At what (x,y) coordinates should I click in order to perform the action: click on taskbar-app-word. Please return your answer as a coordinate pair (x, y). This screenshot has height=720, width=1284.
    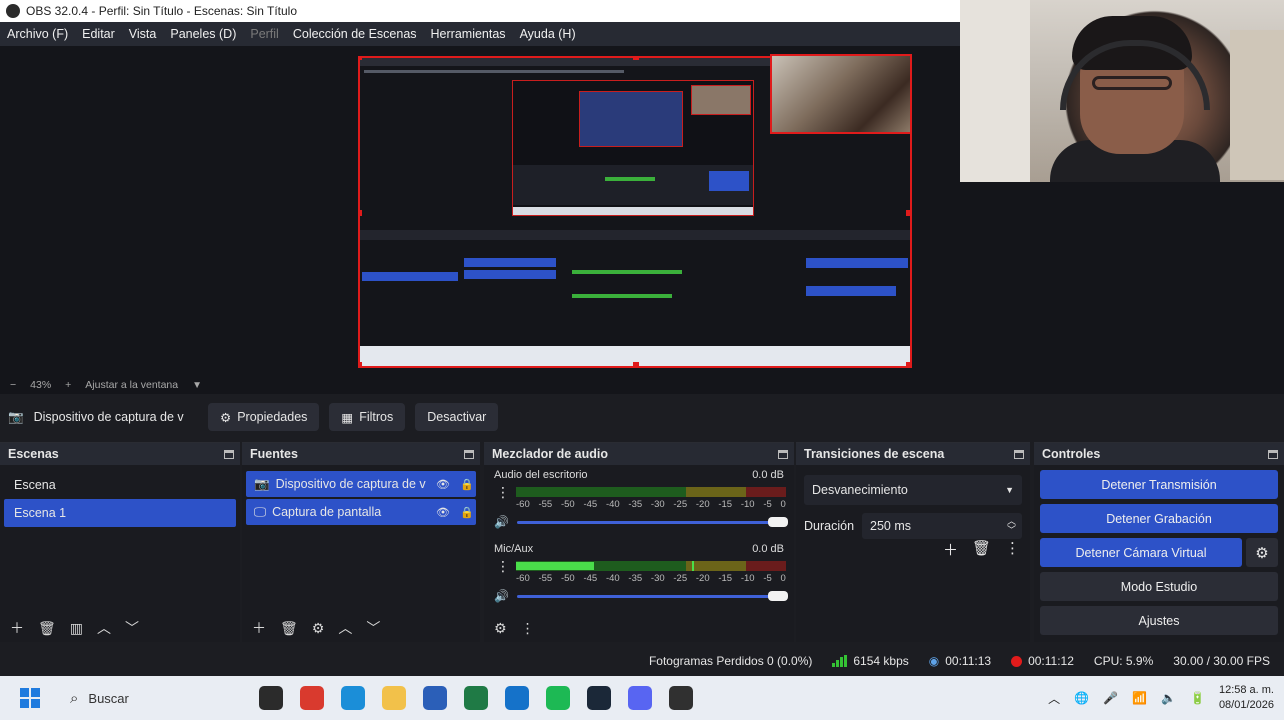
    Looking at the image, I should click on (434, 698).